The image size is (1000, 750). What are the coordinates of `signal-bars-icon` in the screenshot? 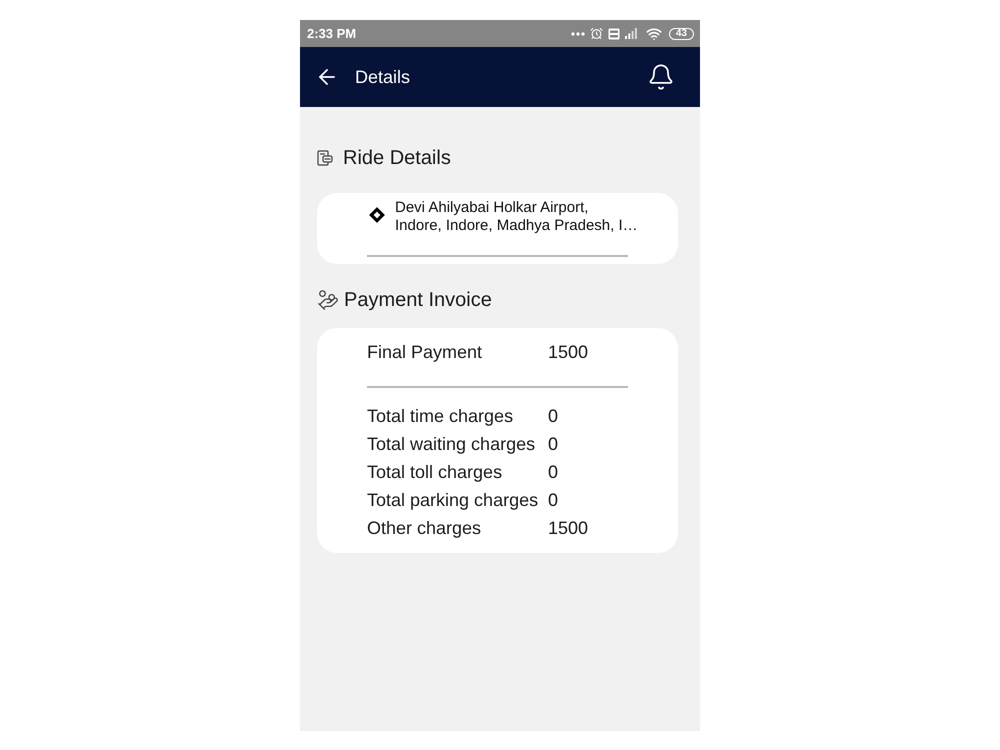 It's located at (630, 33).